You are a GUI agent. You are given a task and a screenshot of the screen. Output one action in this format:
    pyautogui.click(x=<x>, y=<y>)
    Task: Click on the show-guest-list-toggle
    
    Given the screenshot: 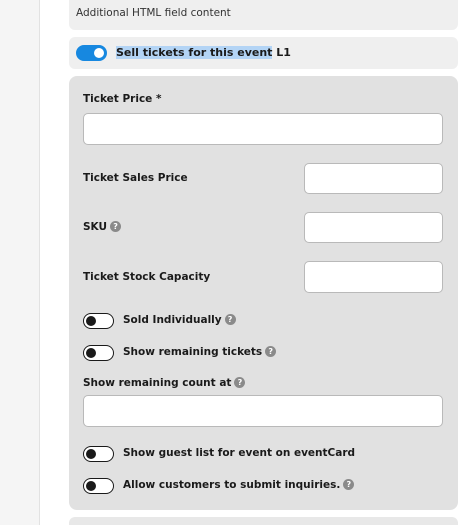 What is the action you would take?
    pyautogui.click(x=98, y=454)
    